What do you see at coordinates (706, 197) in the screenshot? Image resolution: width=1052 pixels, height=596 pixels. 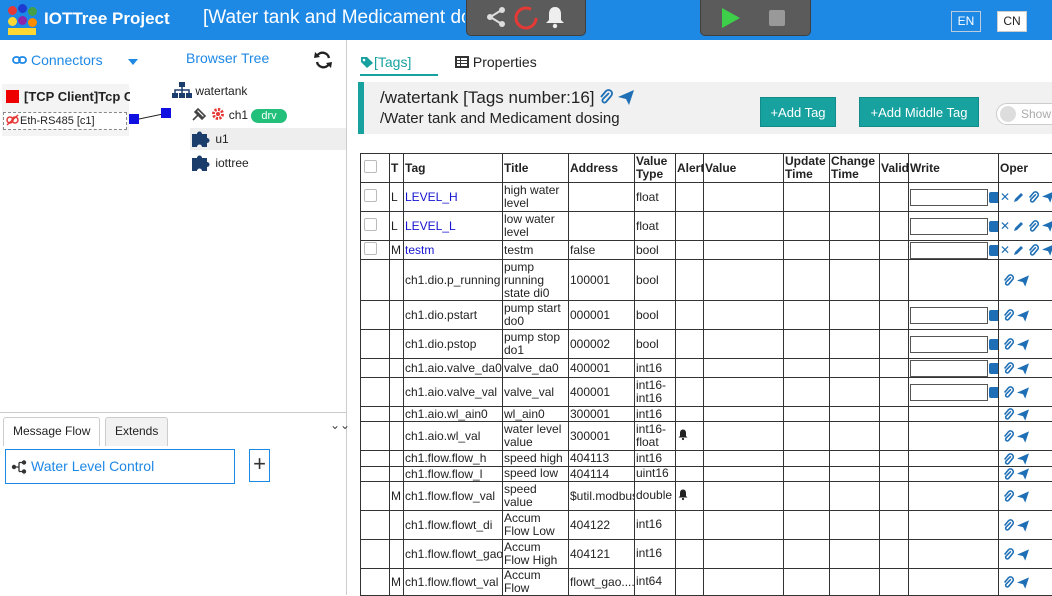 I see `table-row: LLEVEL_Hhigh water levelfloat✕` at bounding box center [706, 197].